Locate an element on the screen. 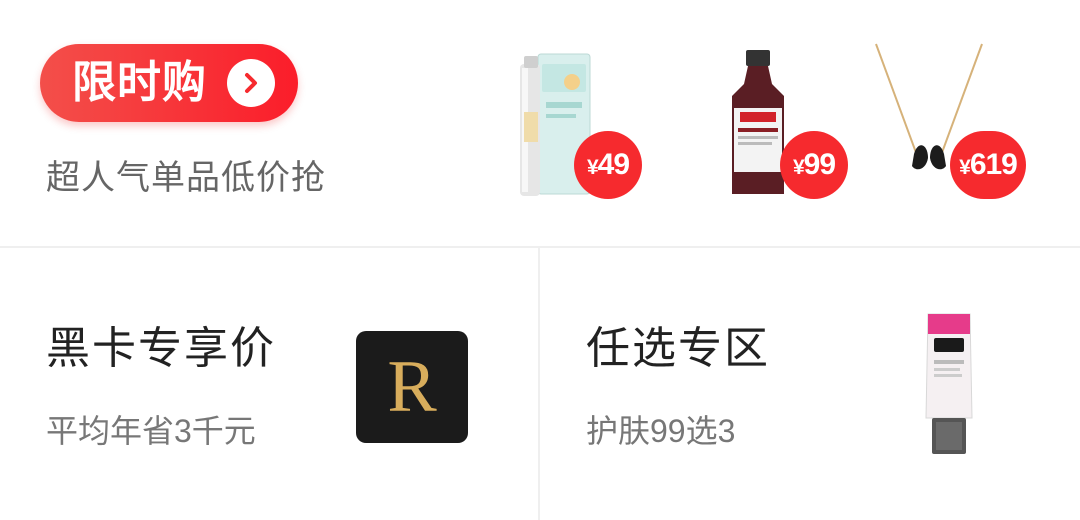 This screenshot has height=520, width=1080. chevron-right-icon is located at coordinates (251, 83).